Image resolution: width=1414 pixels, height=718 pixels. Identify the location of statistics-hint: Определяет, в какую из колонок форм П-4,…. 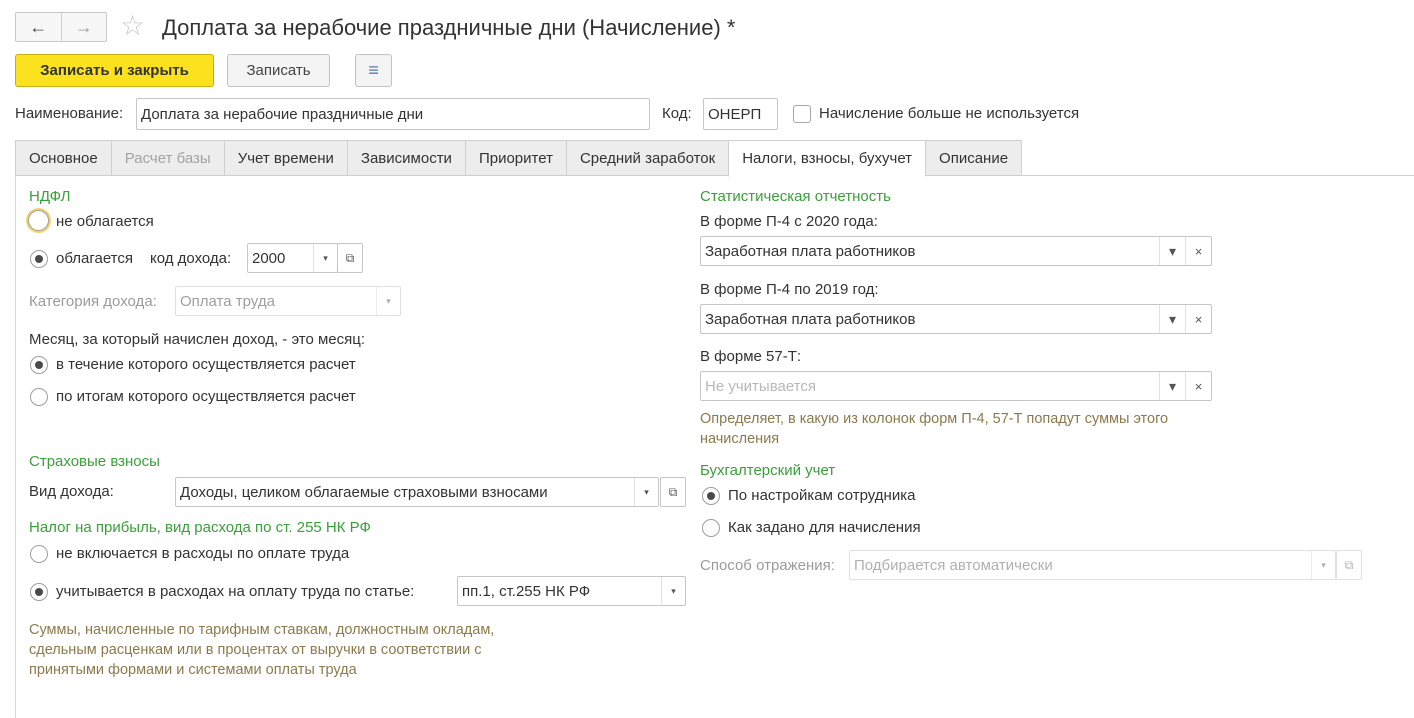
(934, 429).